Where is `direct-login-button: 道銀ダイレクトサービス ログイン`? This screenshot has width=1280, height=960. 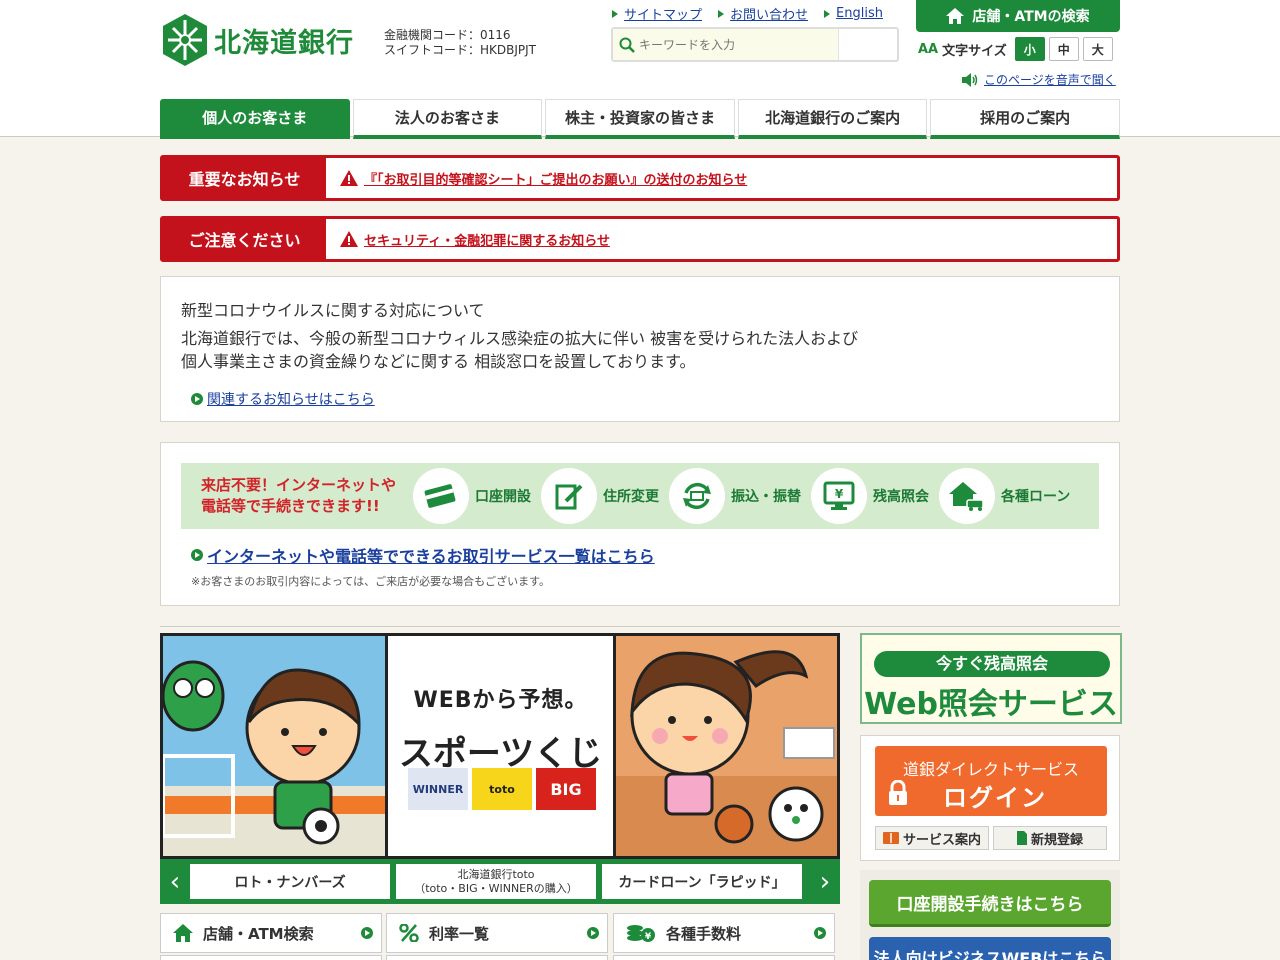
direct-login-button: 道銀ダイレクトサービス ログイン is located at coordinates (991, 781).